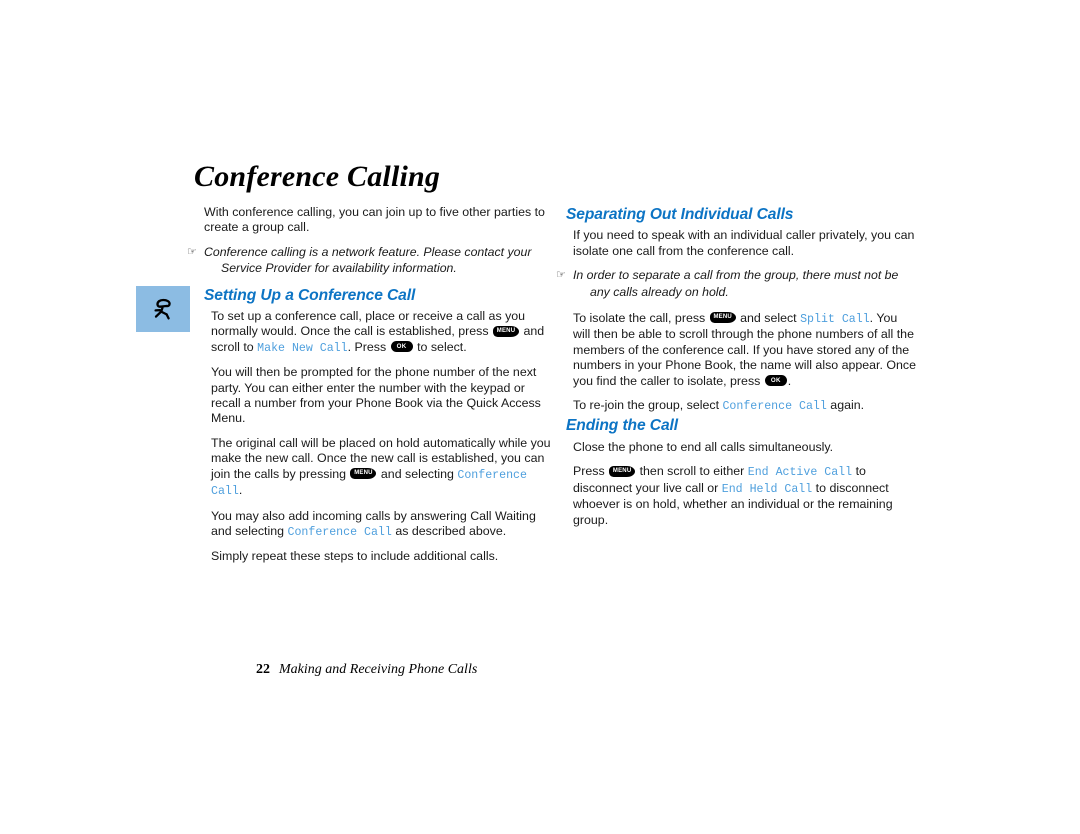  What do you see at coordinates (767, 489) in the screenshot?
I see `menu-item-end-held-call: End Held Call` at bounding box center [767, 489].